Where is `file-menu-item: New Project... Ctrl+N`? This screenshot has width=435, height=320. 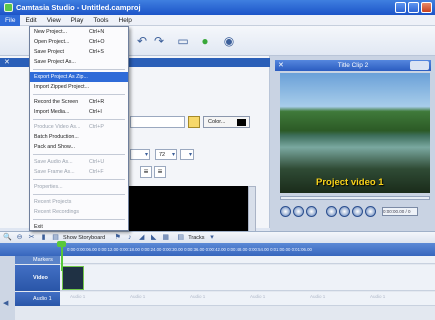
file-menu-item: New Project... Ctrl+N is located at coordinates (79, 32).